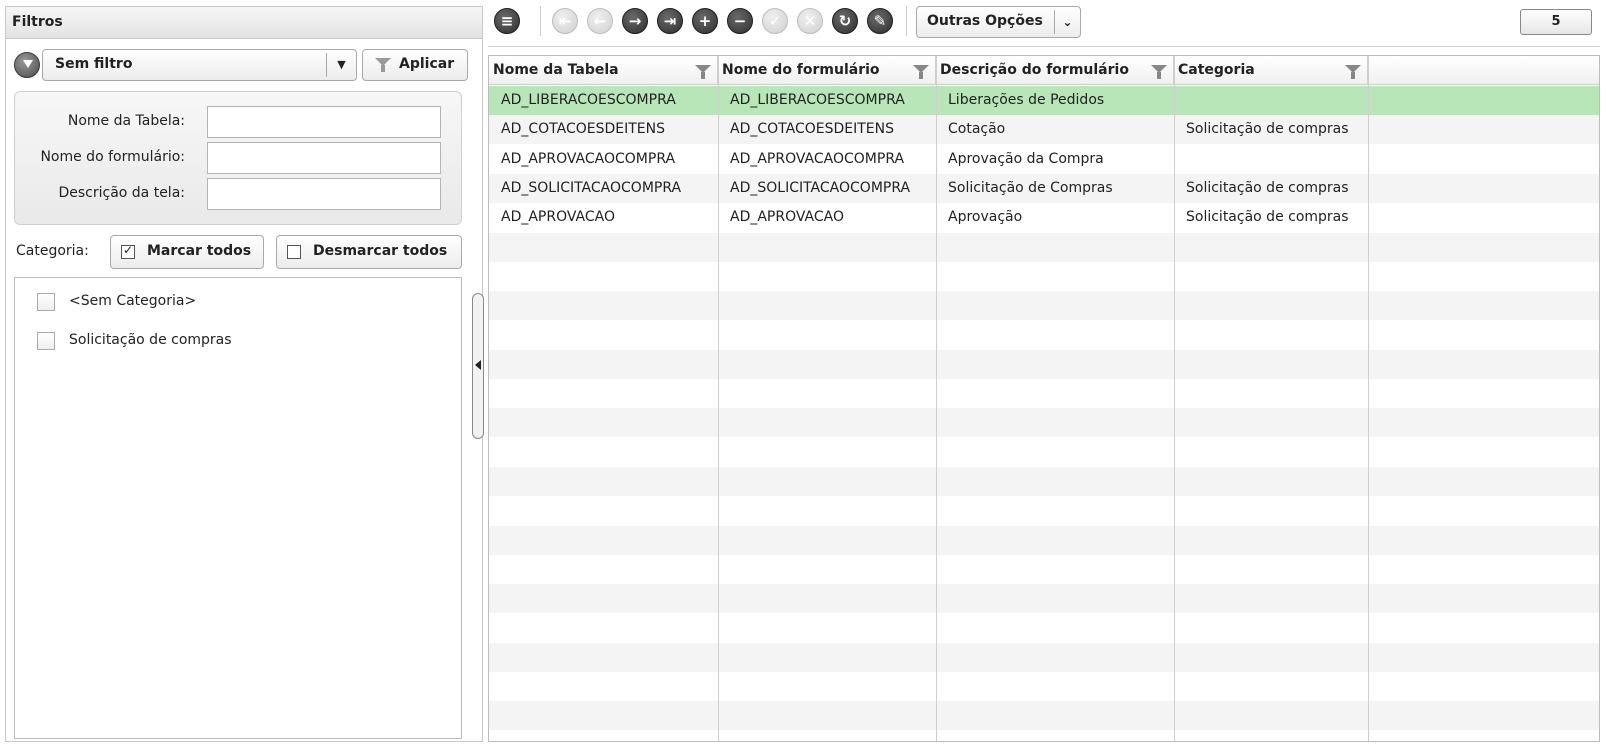  I want to click on panel-collapse-handle, so click(478, 366).